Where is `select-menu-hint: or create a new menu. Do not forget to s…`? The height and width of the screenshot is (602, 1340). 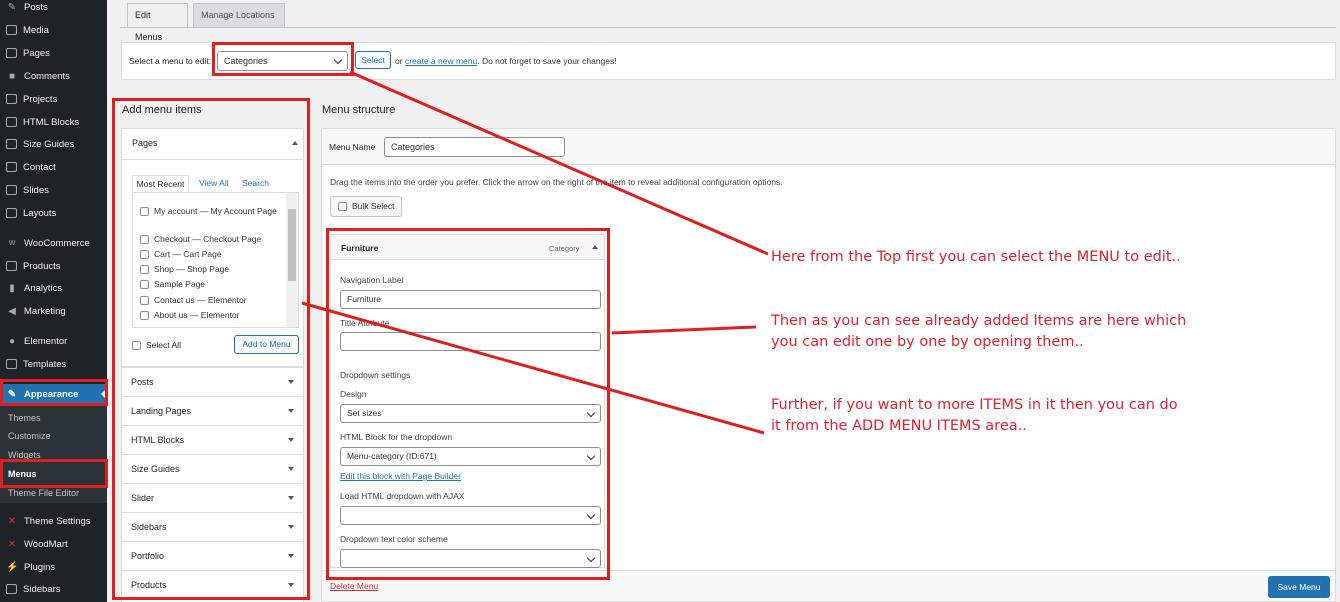 select-menu-hint: or create a new menu. Do not forget to s… is located at coordinates (506, 61).